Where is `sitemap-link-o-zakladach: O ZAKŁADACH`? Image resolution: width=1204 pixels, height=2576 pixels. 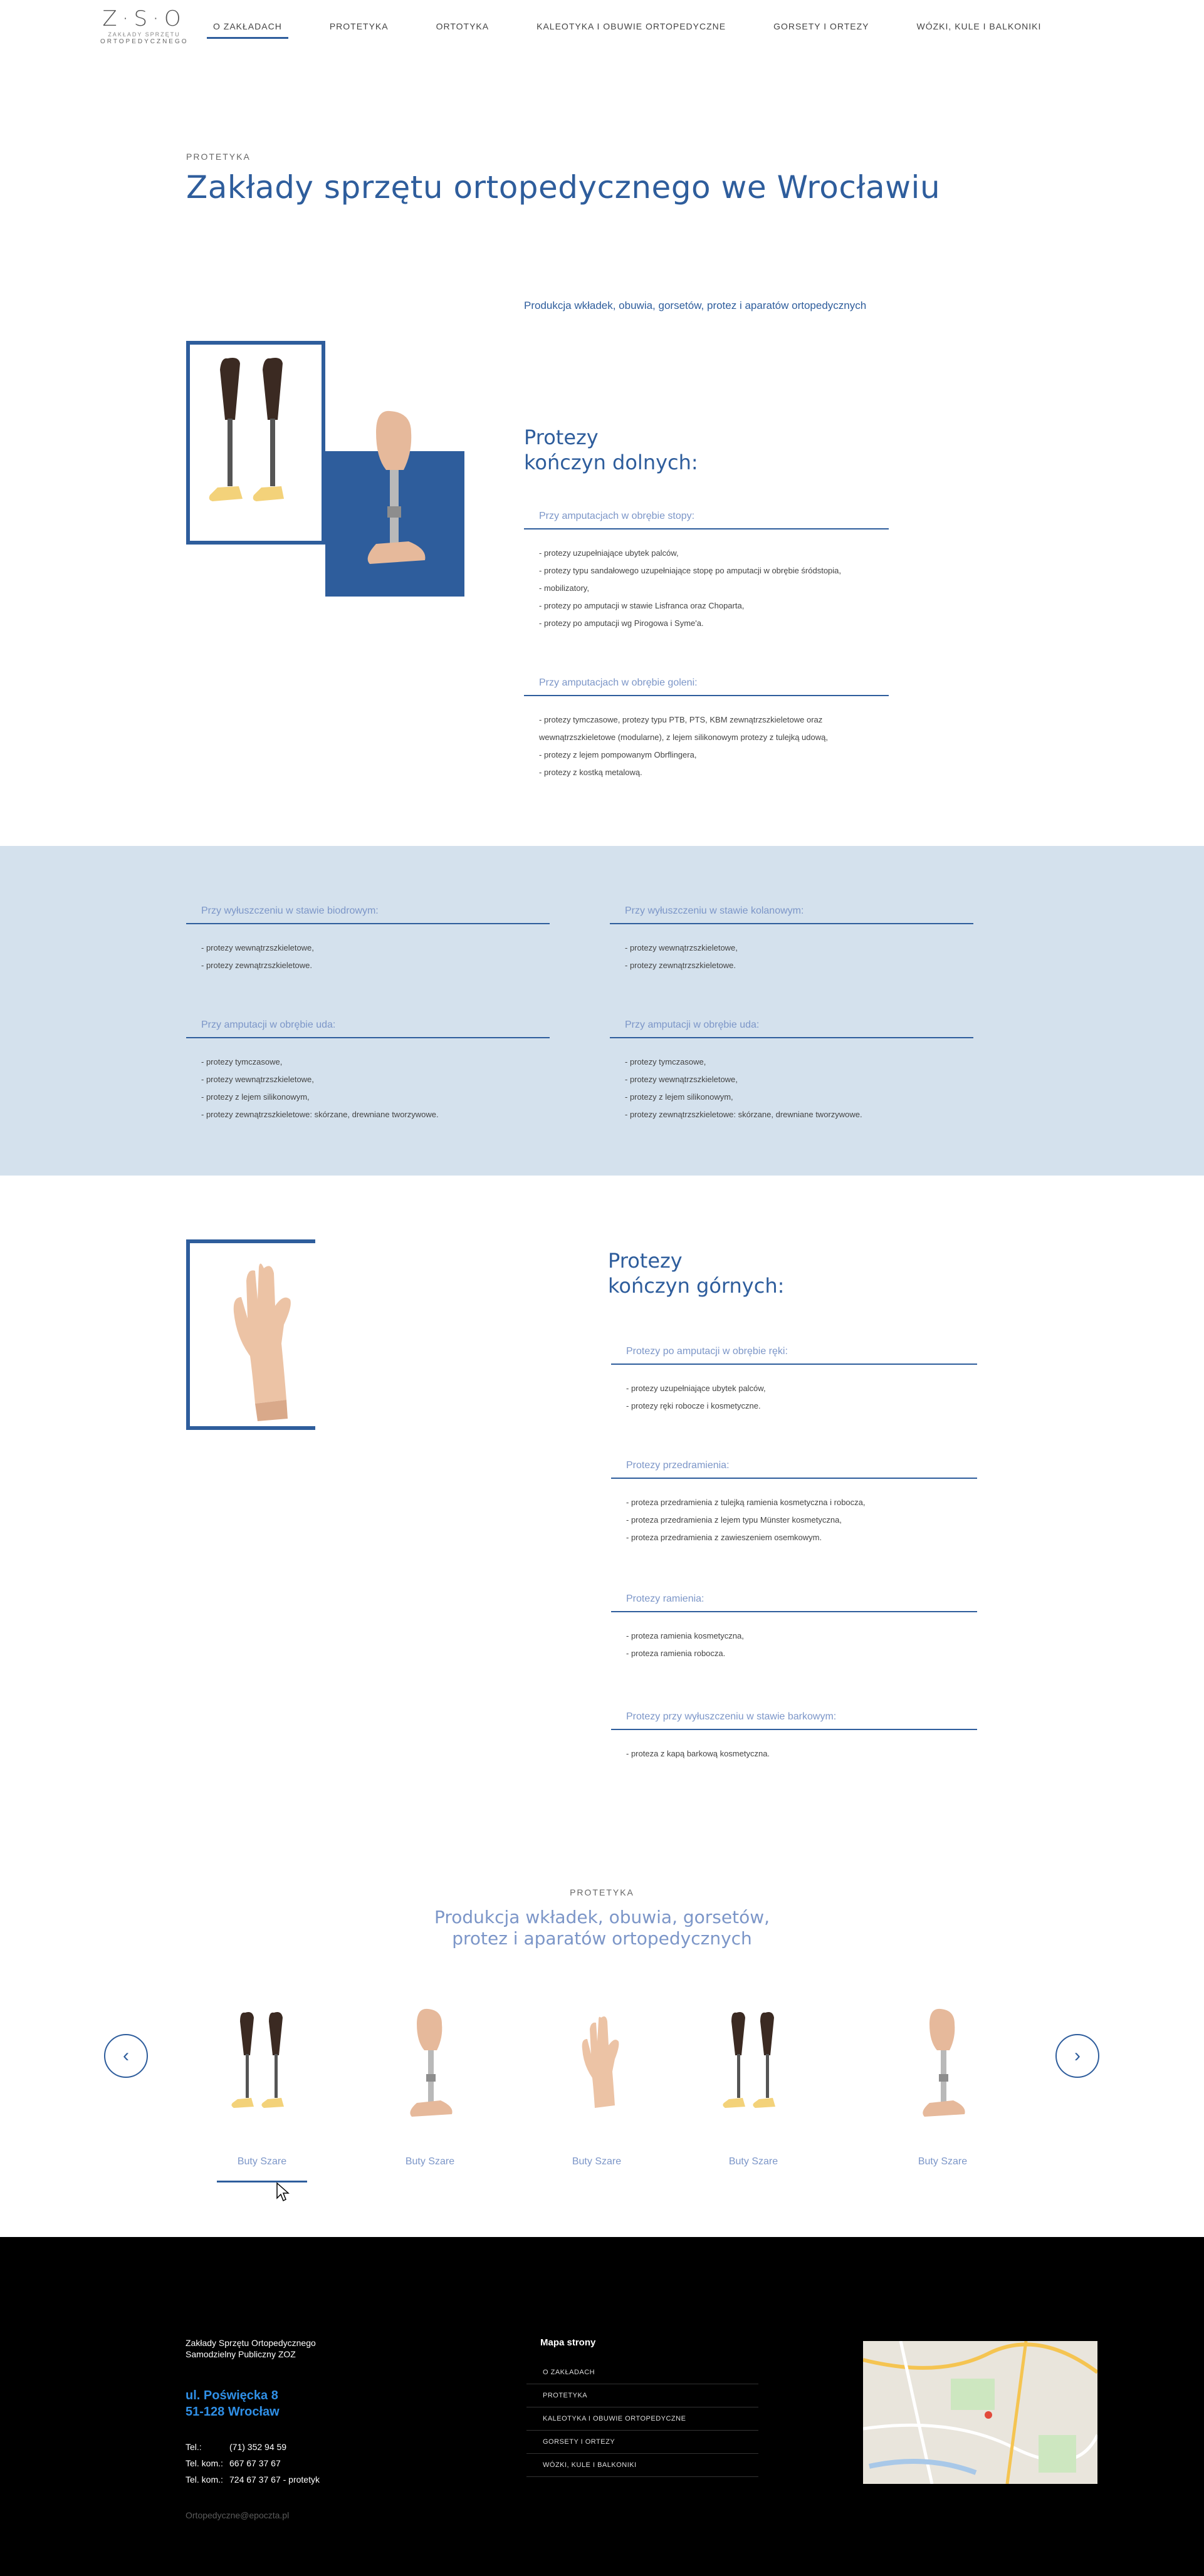
sitemap-link-o-zakladach: O ZAKŁADACH is located at coordinates (642, 2372).